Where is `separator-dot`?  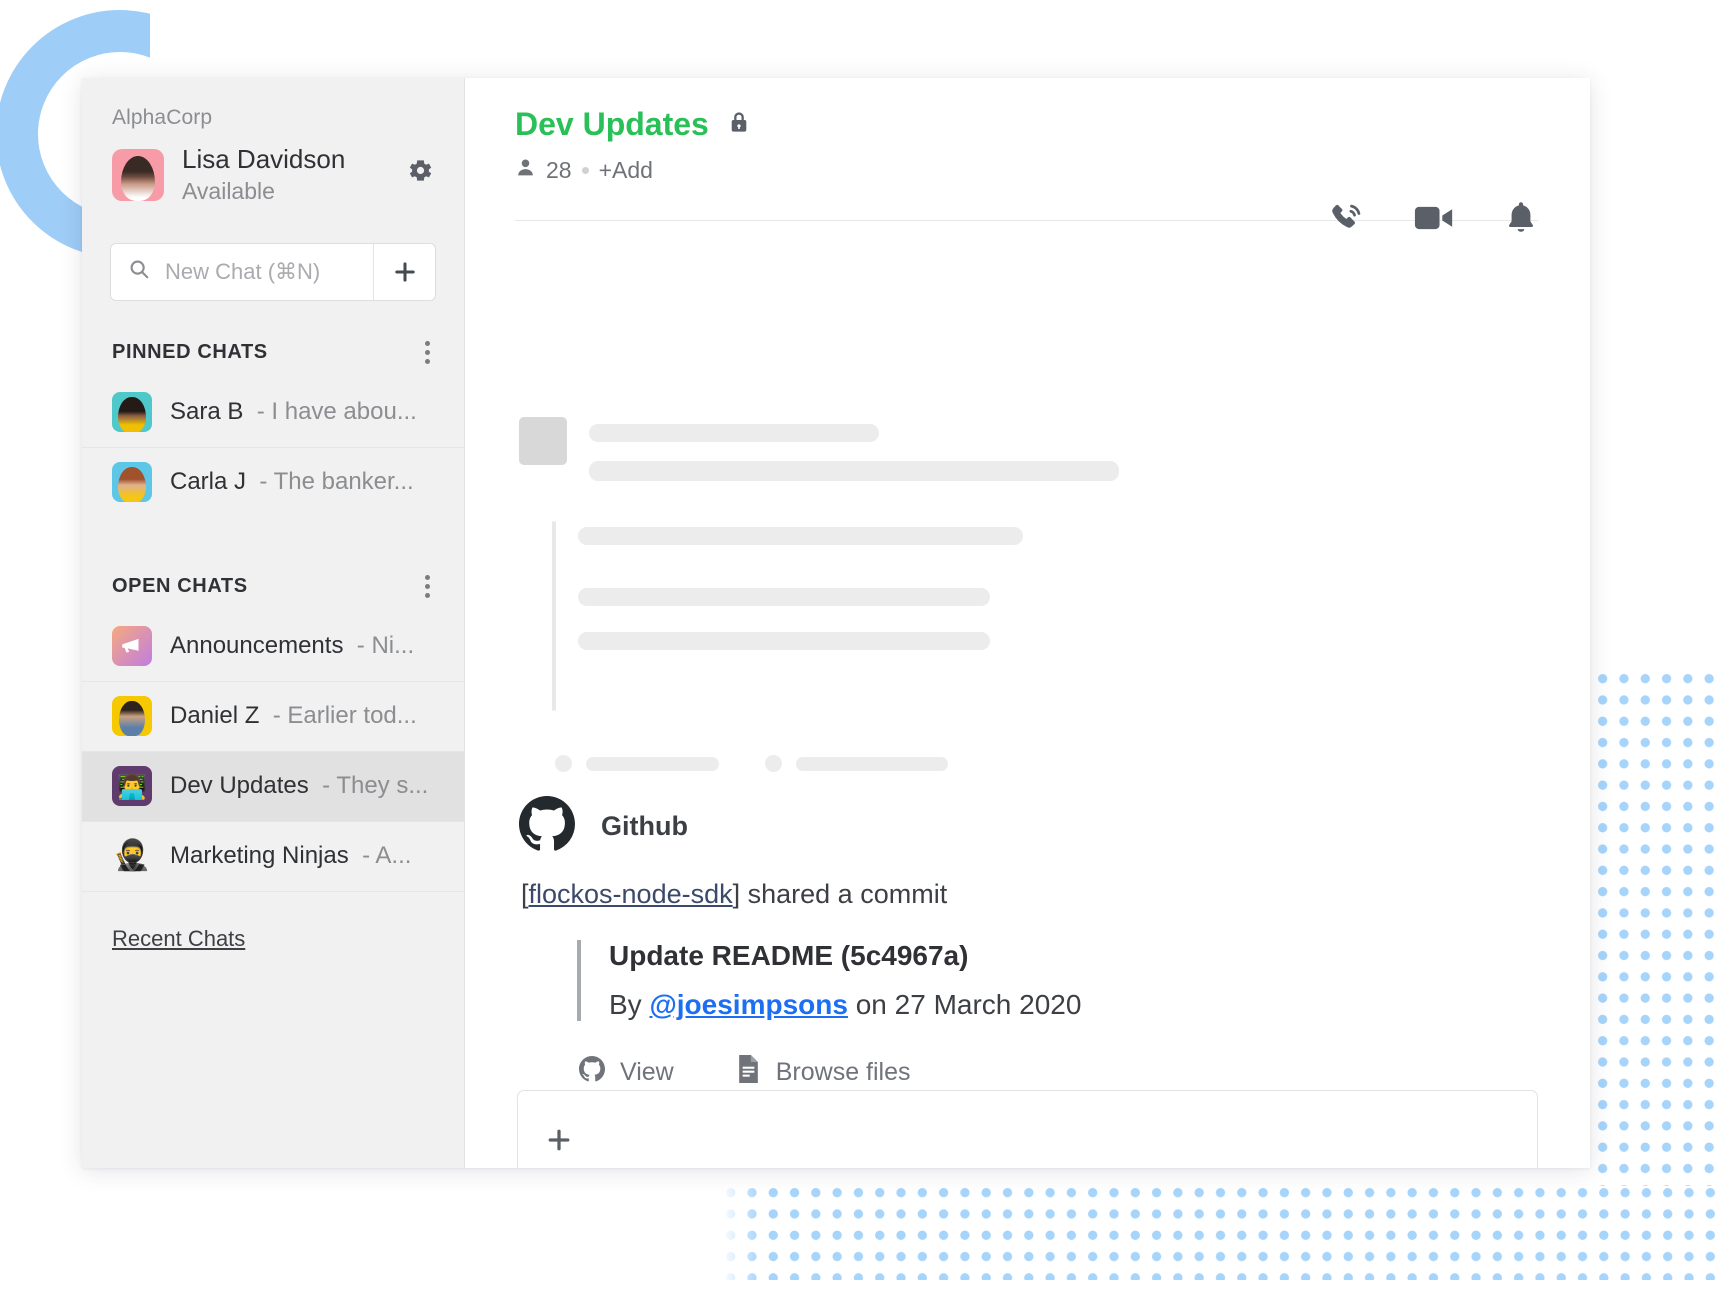
separator-dot is located at coordinates (585, 170).